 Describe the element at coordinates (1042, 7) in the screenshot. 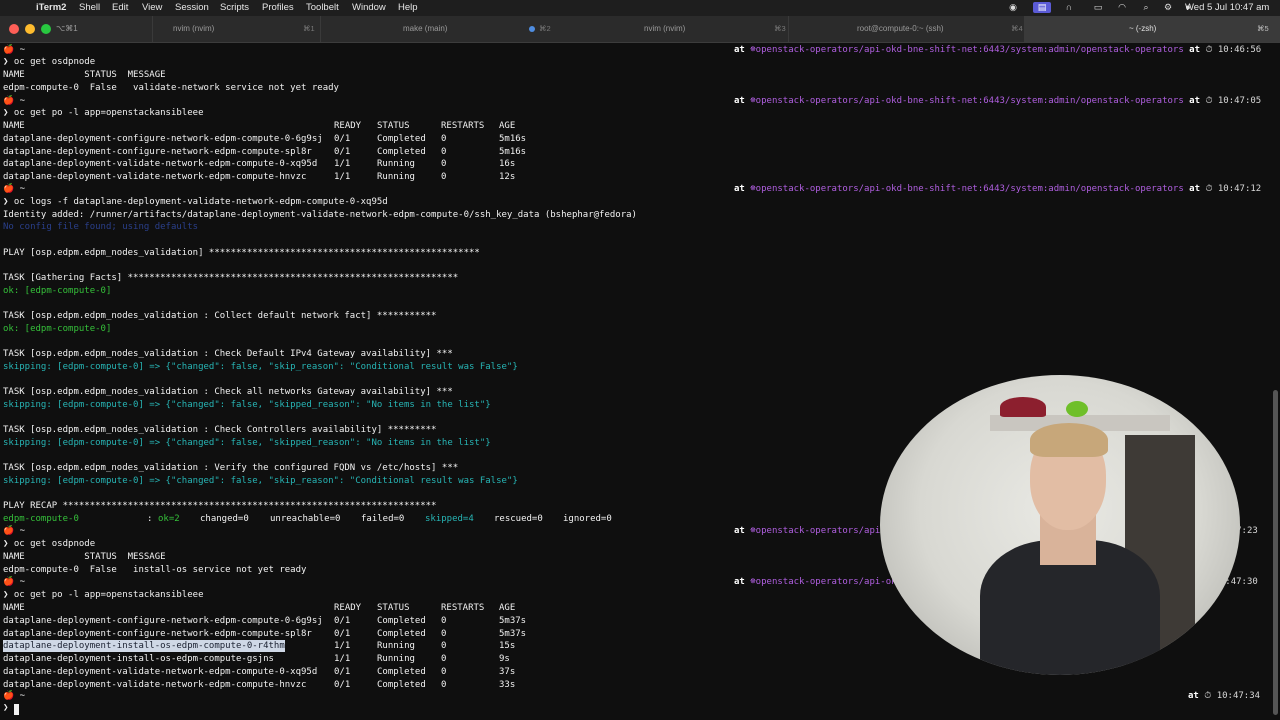

I see `display-icon: ▤` at that location.